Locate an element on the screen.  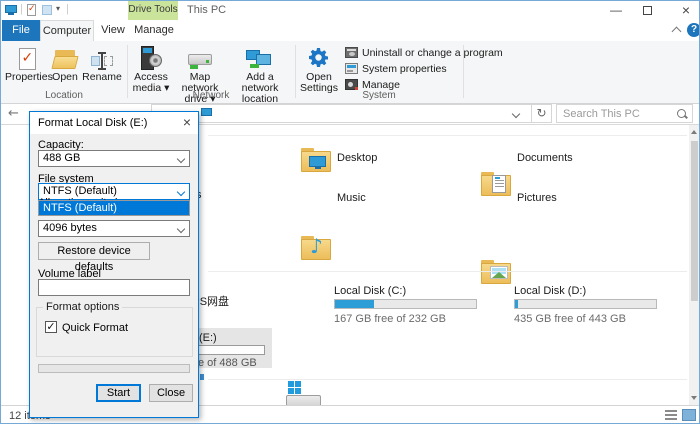
properties-button: ✓ Properties is located at coordinates (29, 63).